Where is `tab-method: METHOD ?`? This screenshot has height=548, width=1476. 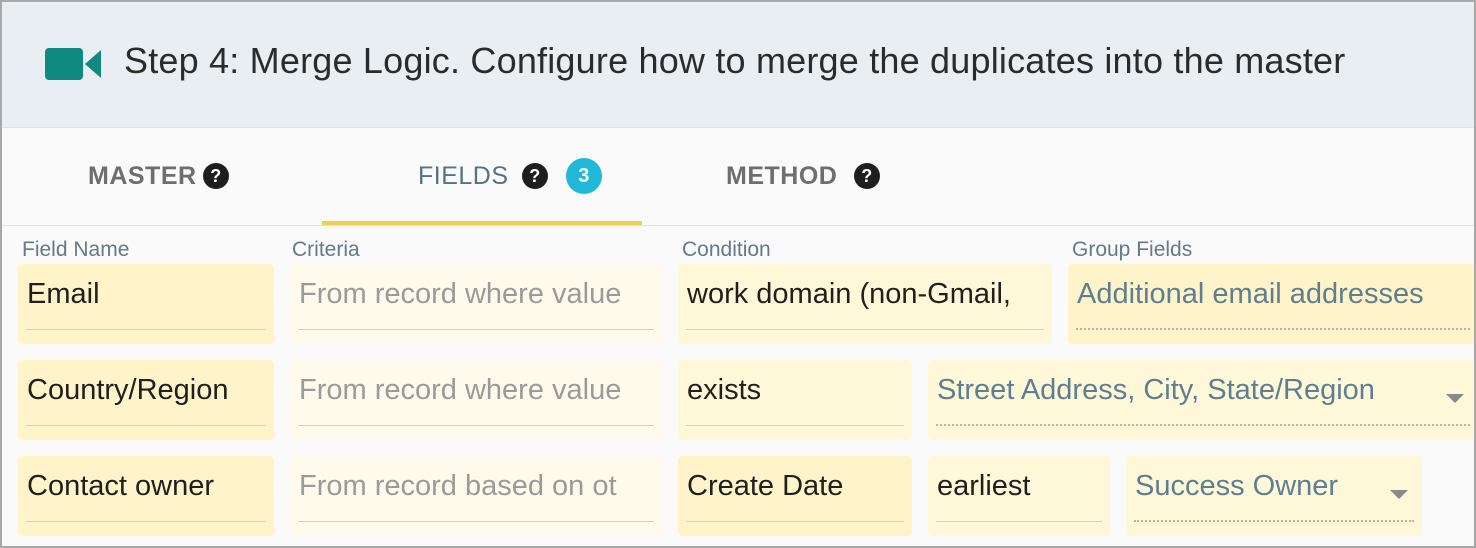 tab-method: METHOD ? is located at coordinates (811, 177).